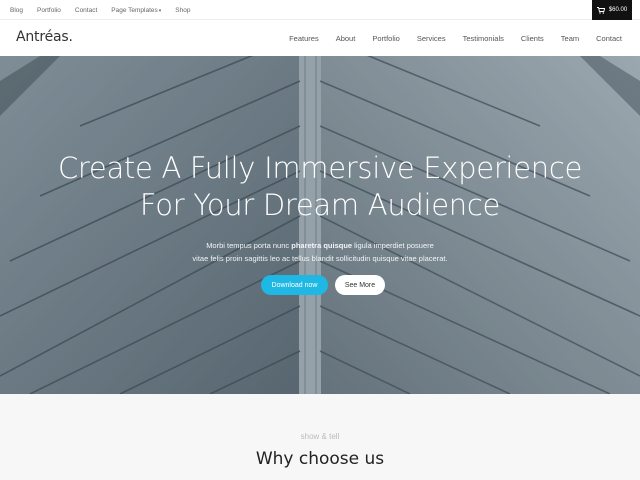 The width and height of the screenshot is (640, 480). I want to click on hero-text-part-2: ligula imperdiet posuere, so click(393, 245).